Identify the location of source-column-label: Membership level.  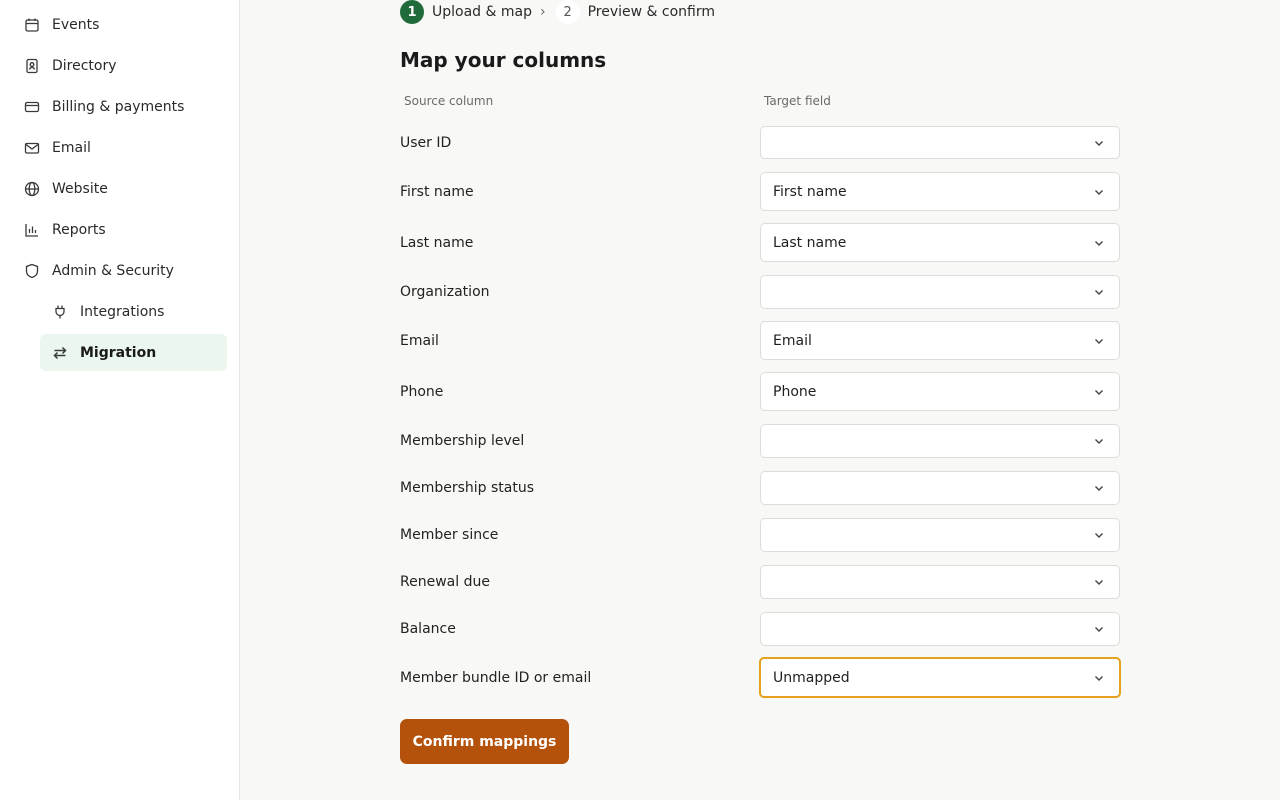
(462, 441).